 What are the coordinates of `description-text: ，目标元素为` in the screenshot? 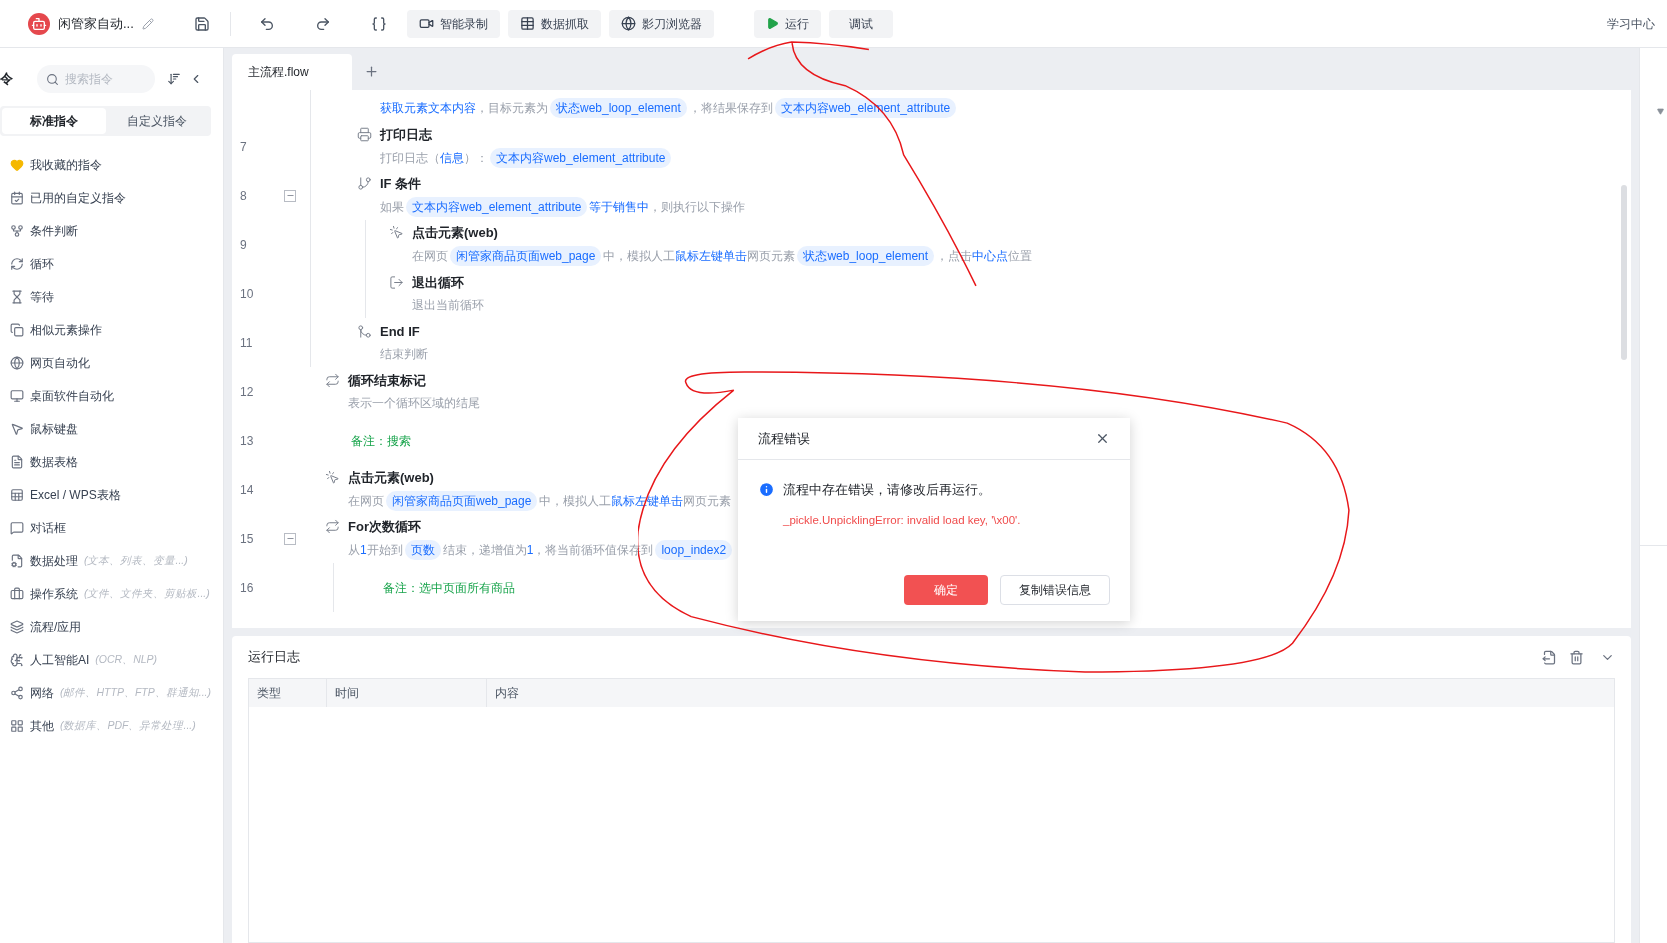 It's located at (512, 108).